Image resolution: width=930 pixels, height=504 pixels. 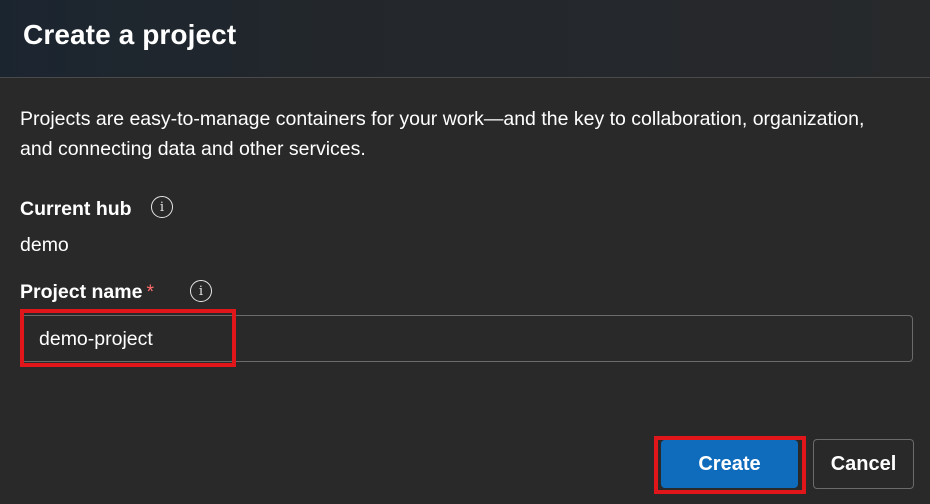 I want to click on project-name-input: demo-project, so click(x=466, y=338).